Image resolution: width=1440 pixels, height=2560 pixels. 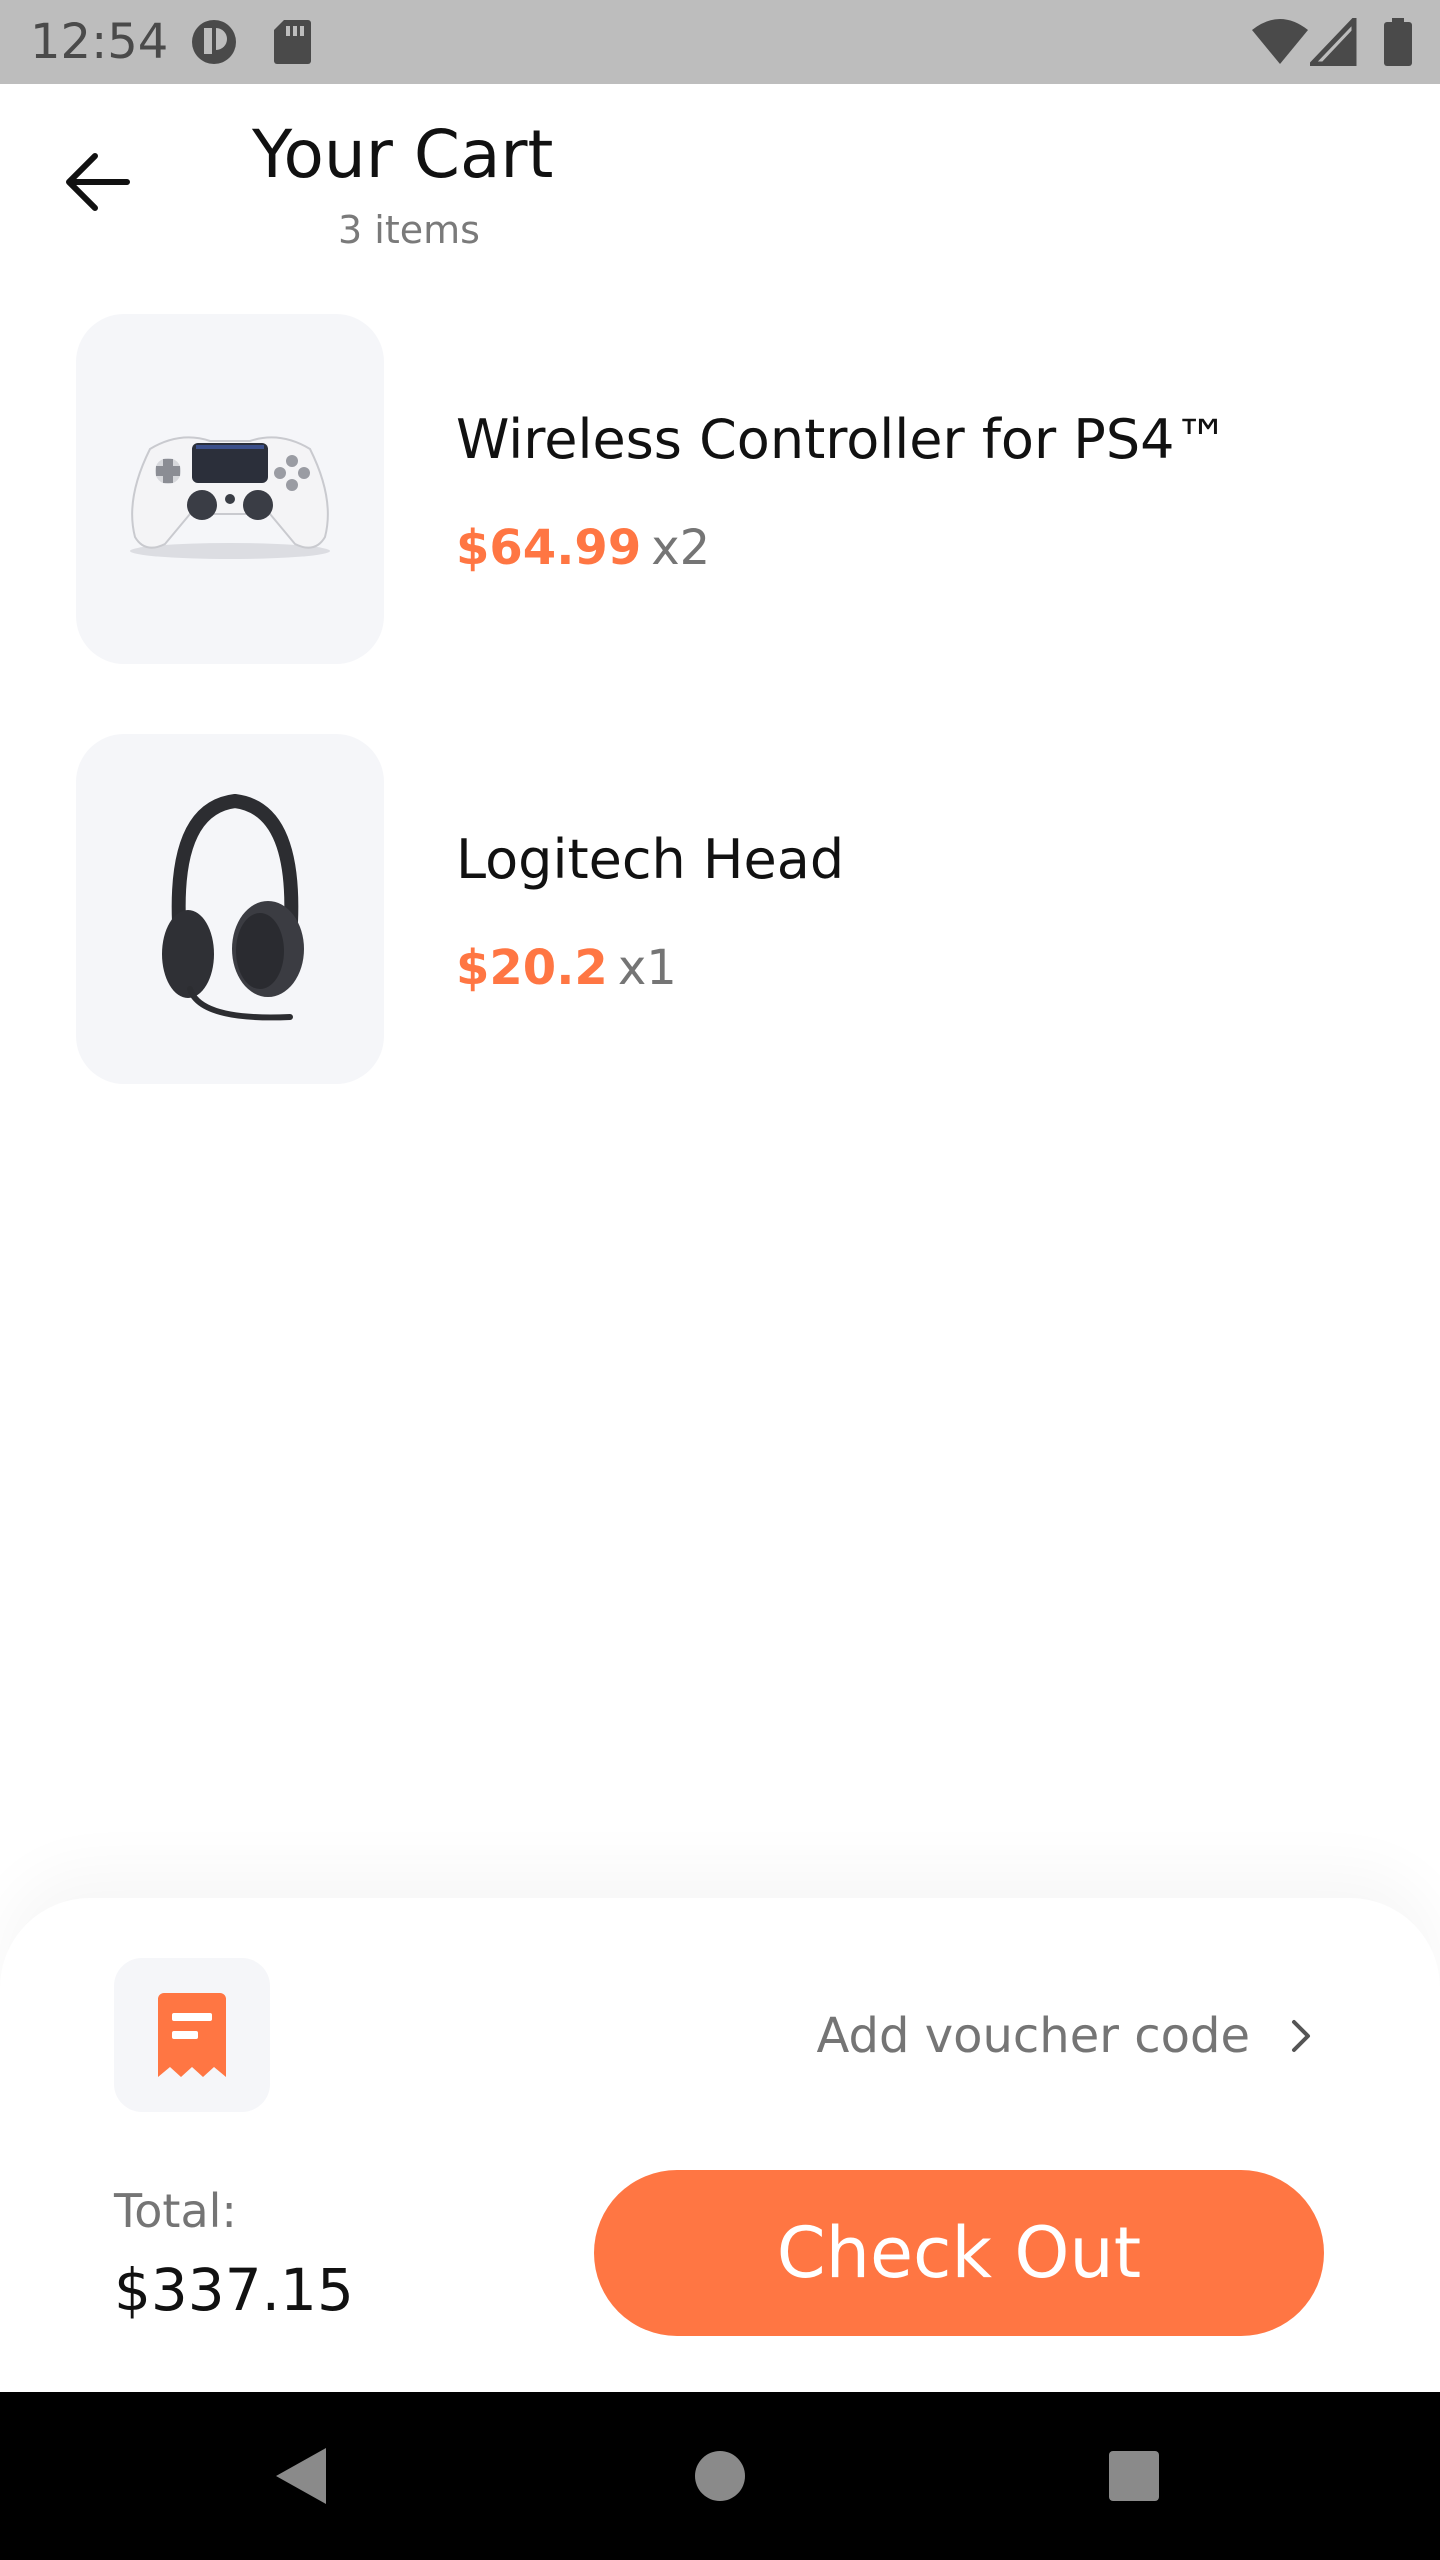 I want to click on arrow-left-icon, so click(x=98, y=182).